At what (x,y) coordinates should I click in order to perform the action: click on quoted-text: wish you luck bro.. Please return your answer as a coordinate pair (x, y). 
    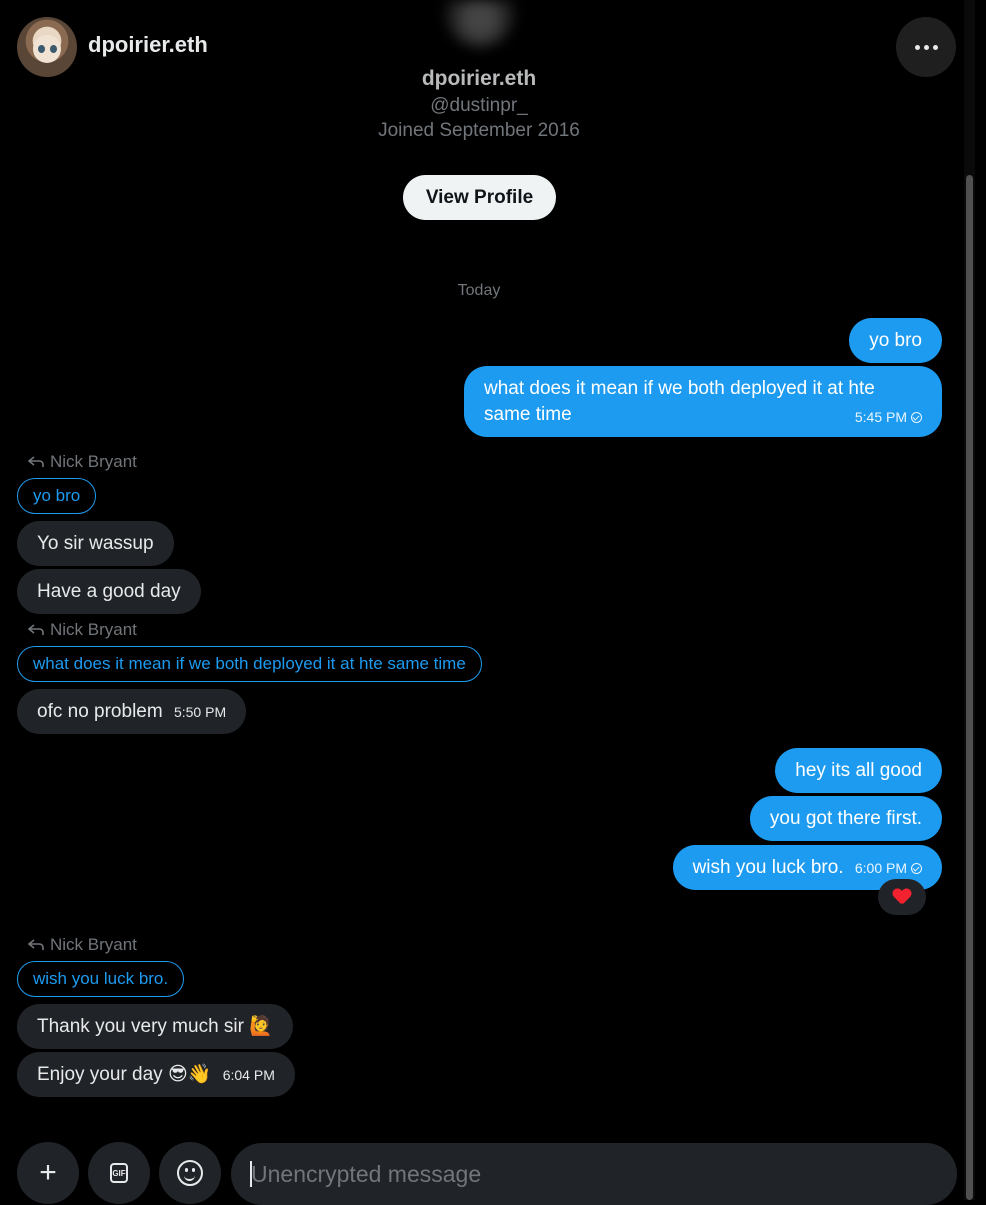
    Looking at the image, I should click on (101, 978).